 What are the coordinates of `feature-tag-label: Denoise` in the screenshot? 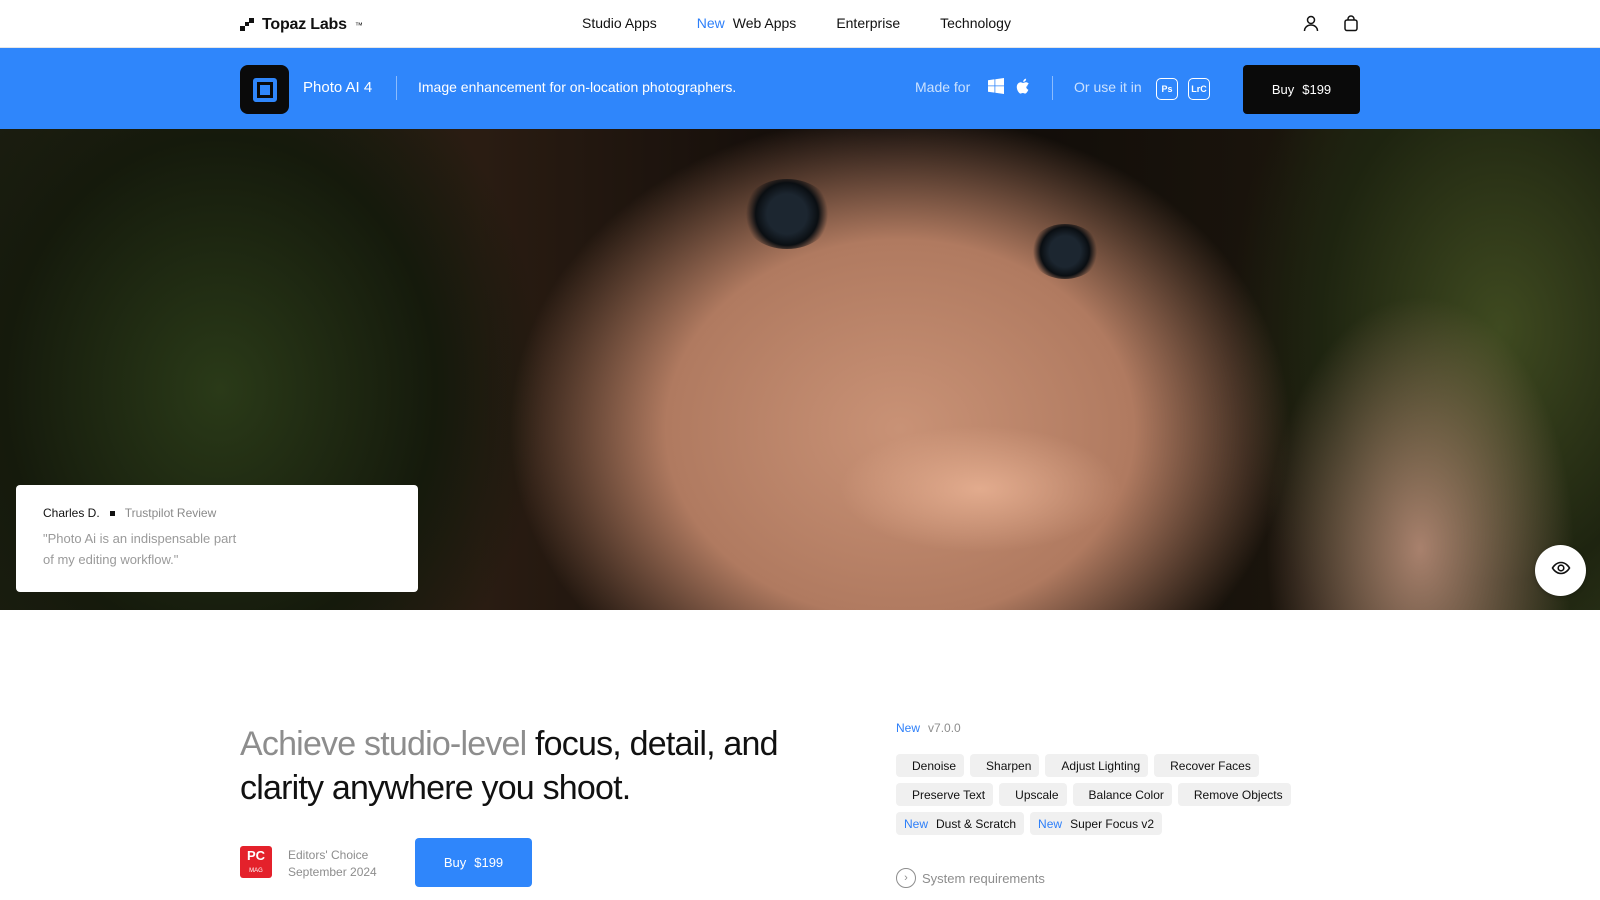 It's located at (934, 765).